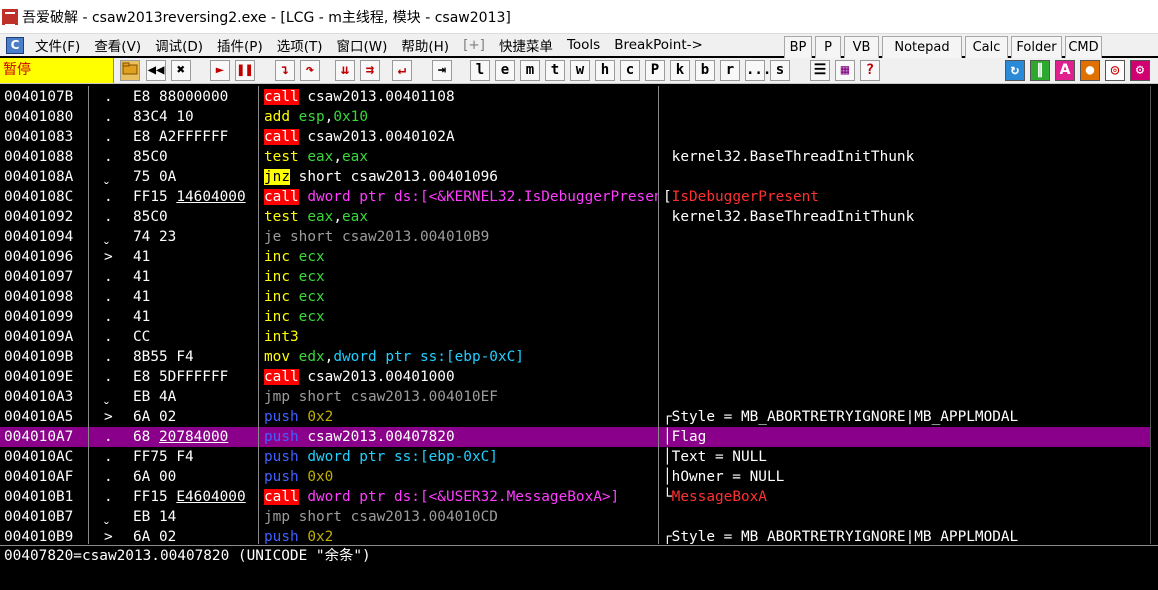  What do you see at coordinates (179, 45) in the screenshot?
I see `menu-debug: 调试(D)` at bounding box center [179, 45].